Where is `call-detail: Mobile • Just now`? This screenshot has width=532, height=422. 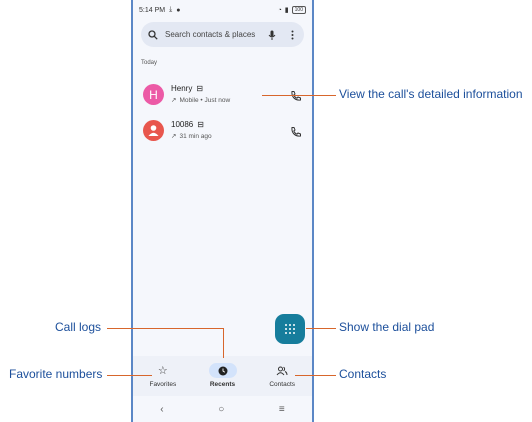
call-detail: Mobile • Just now is located at coordinates (205, 100).